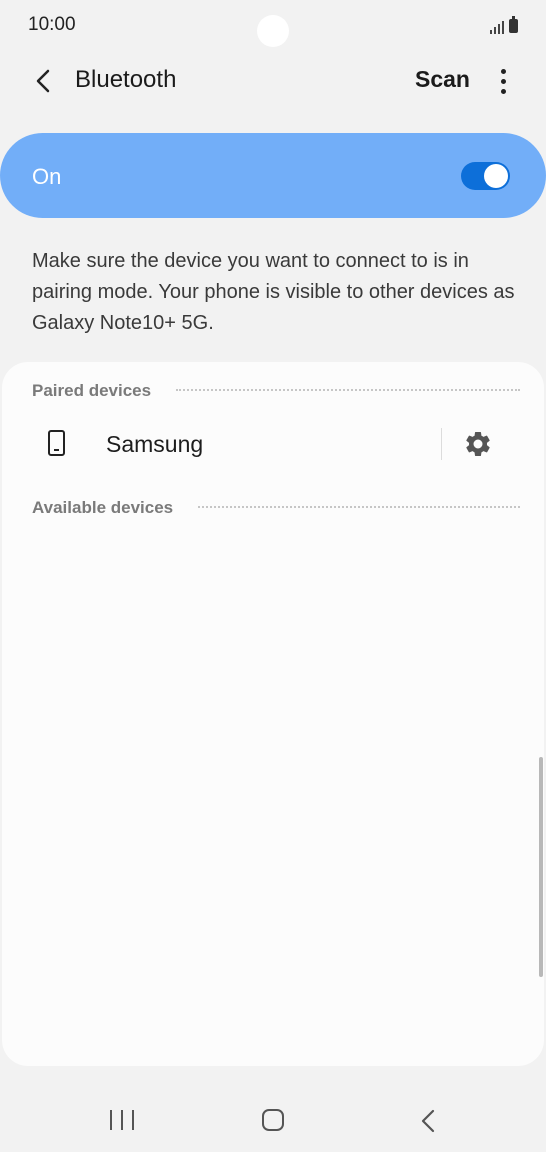  I want to click on switch-knob, so click(496, 176).